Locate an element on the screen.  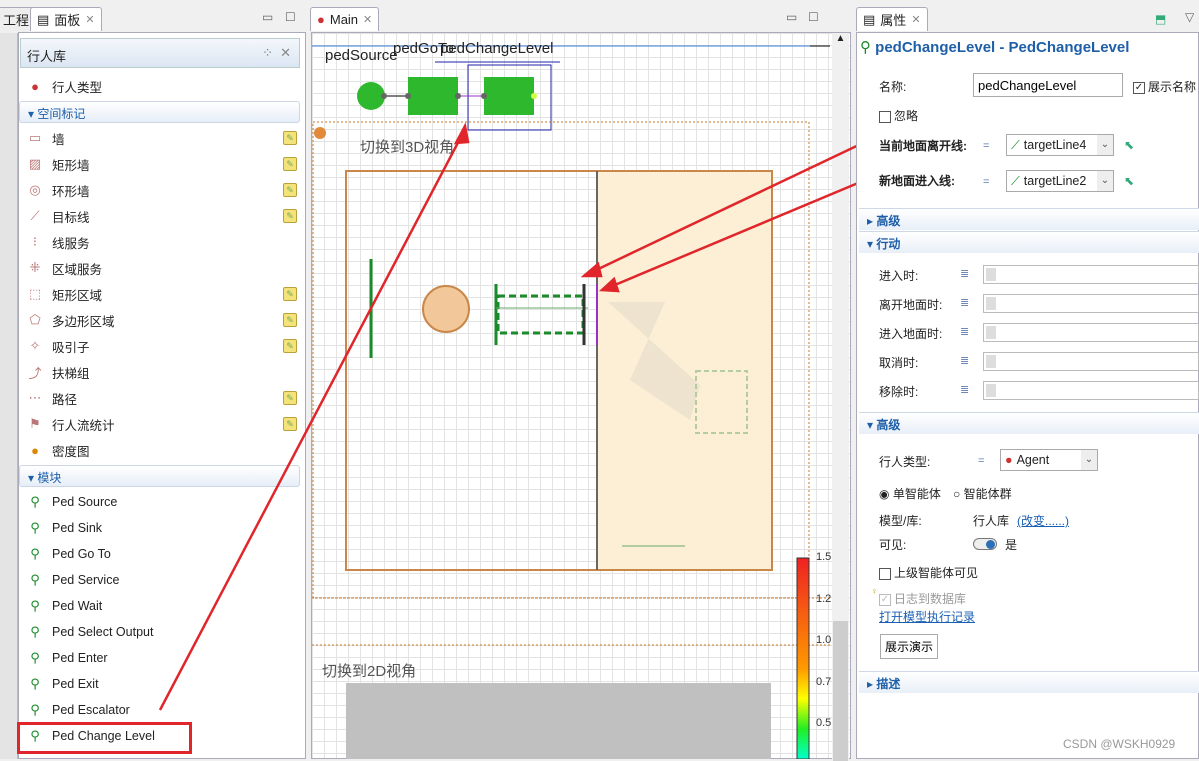
legend-tick: 1.0 is located at coordinates (824, 640).